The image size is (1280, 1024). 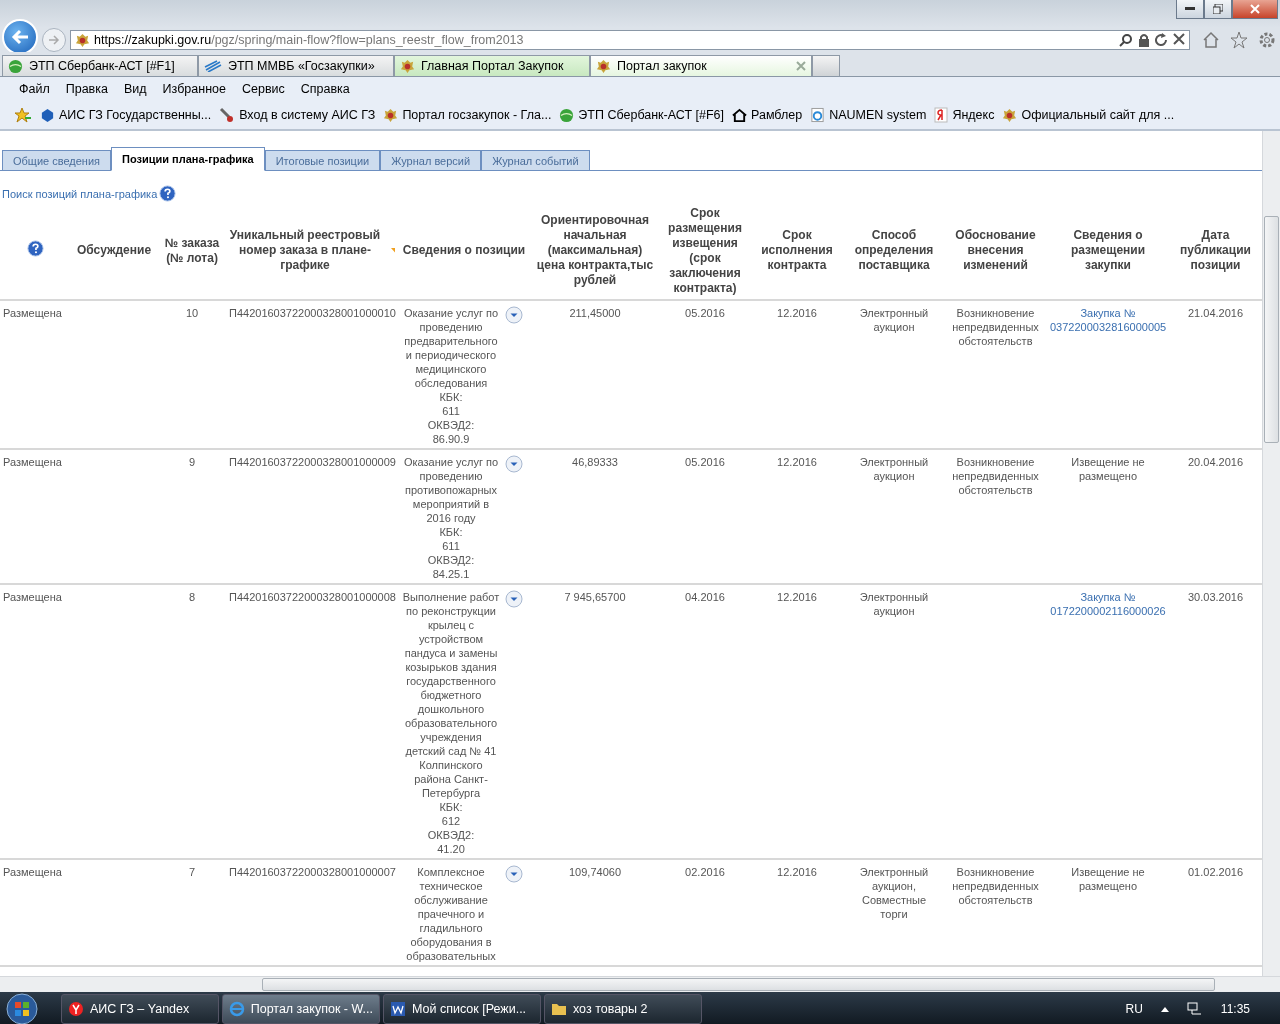 I want to click on page-tab: Общие сведения, so click(x=57, y=160).